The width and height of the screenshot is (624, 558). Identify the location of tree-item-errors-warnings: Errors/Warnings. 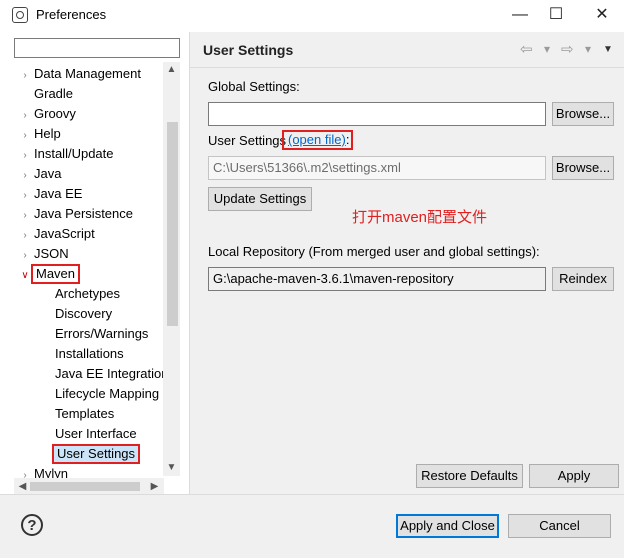
(101, 334).